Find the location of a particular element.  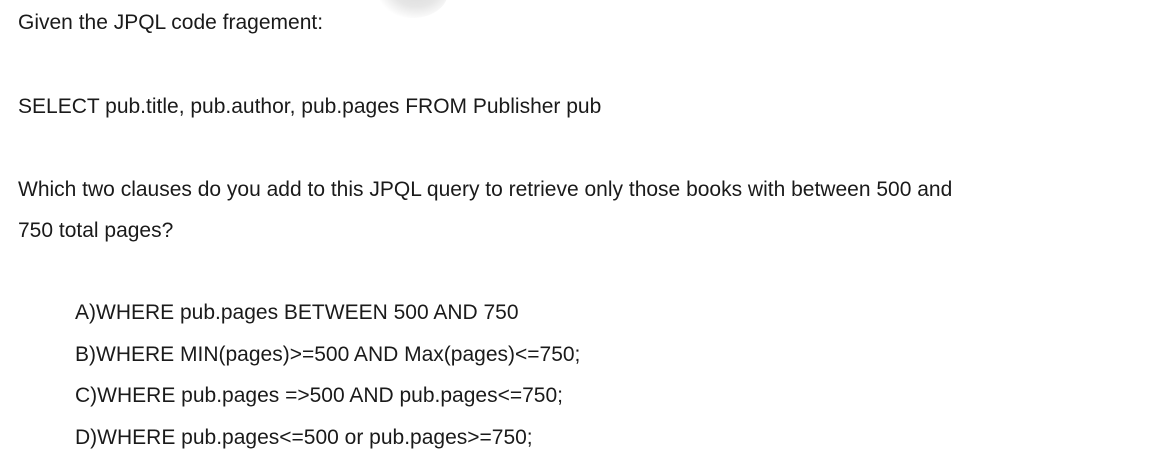

question-text-continued: 750 total pages? is located at coordinates (96, 230).